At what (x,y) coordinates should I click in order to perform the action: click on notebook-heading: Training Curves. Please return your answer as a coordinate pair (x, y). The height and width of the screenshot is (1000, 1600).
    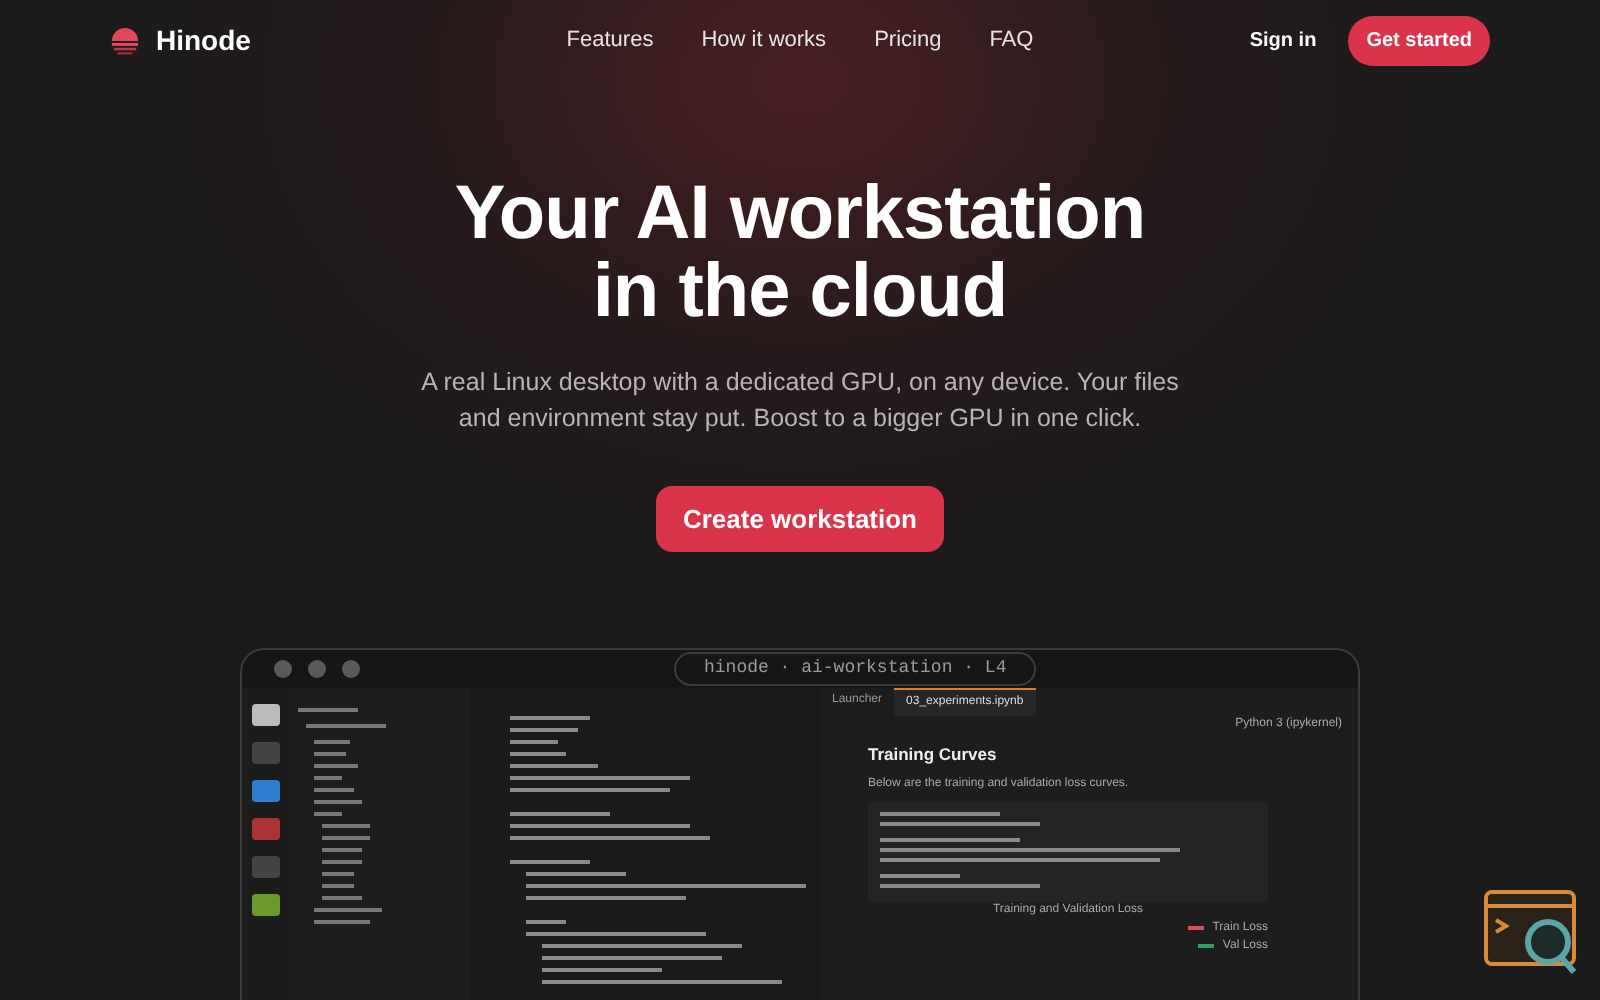
    Looking at the image, I should click on (933, 755).